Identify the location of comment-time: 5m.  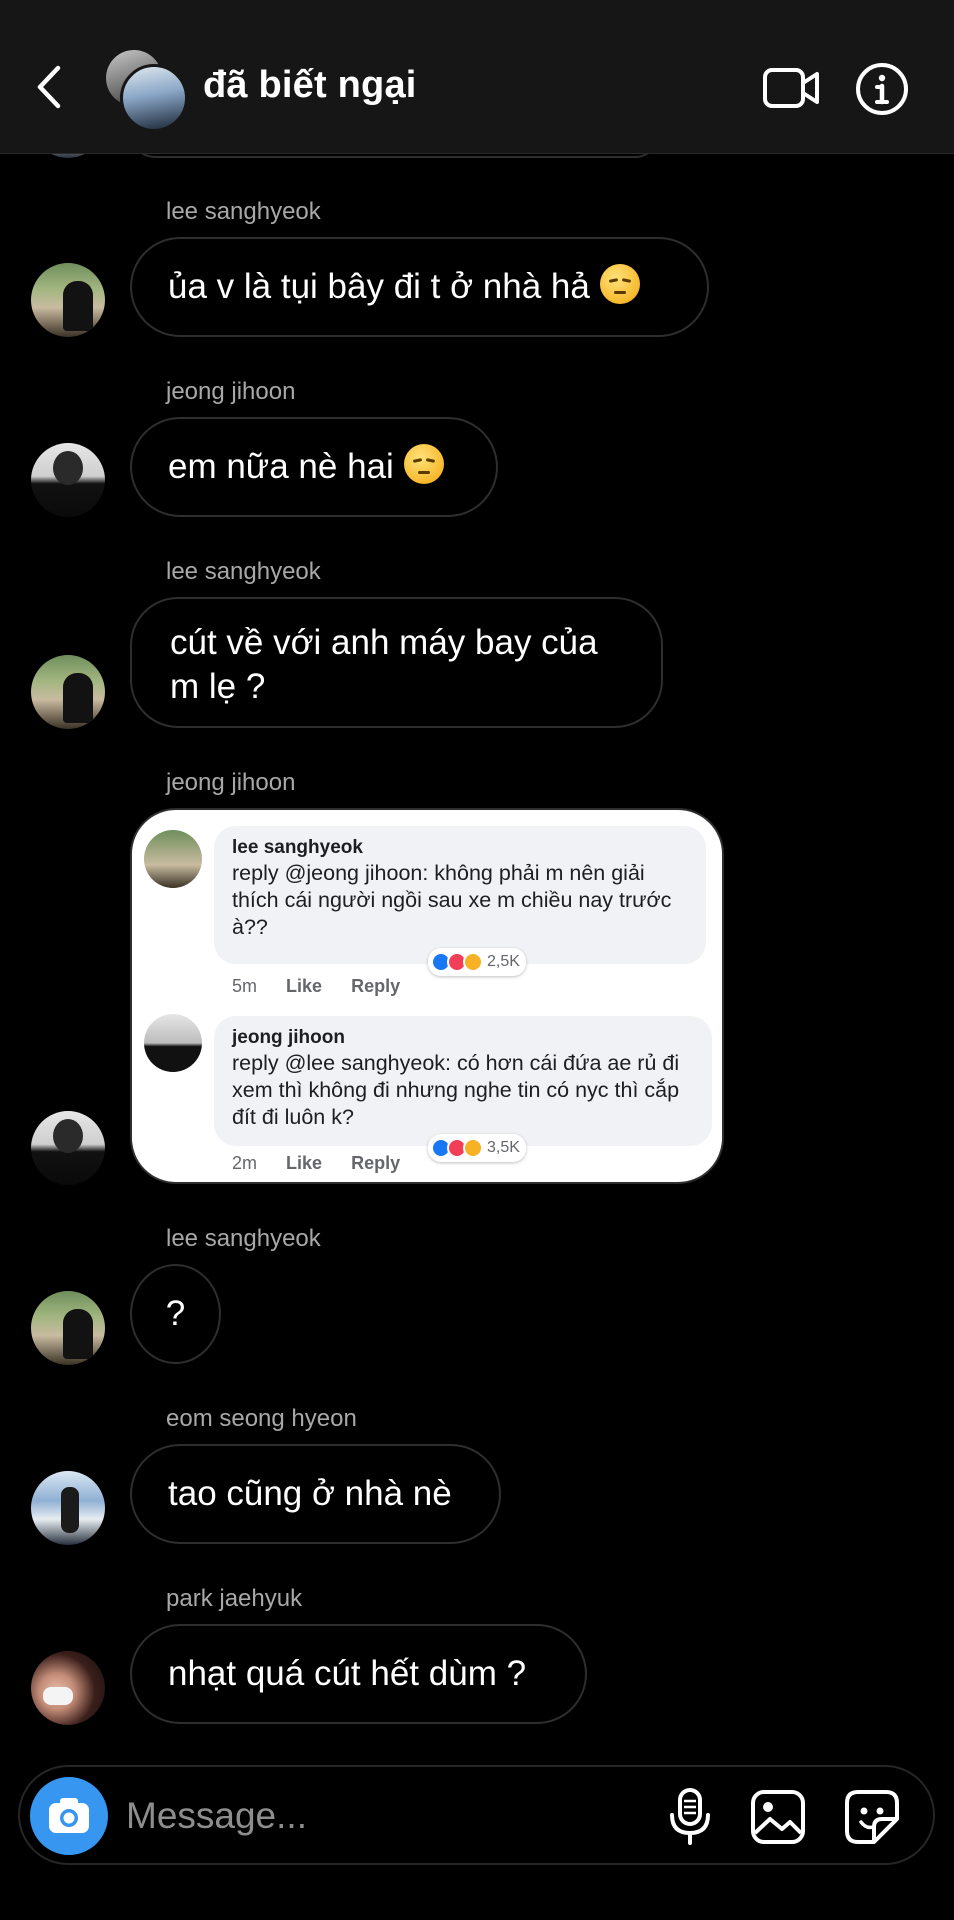
(245, 986).